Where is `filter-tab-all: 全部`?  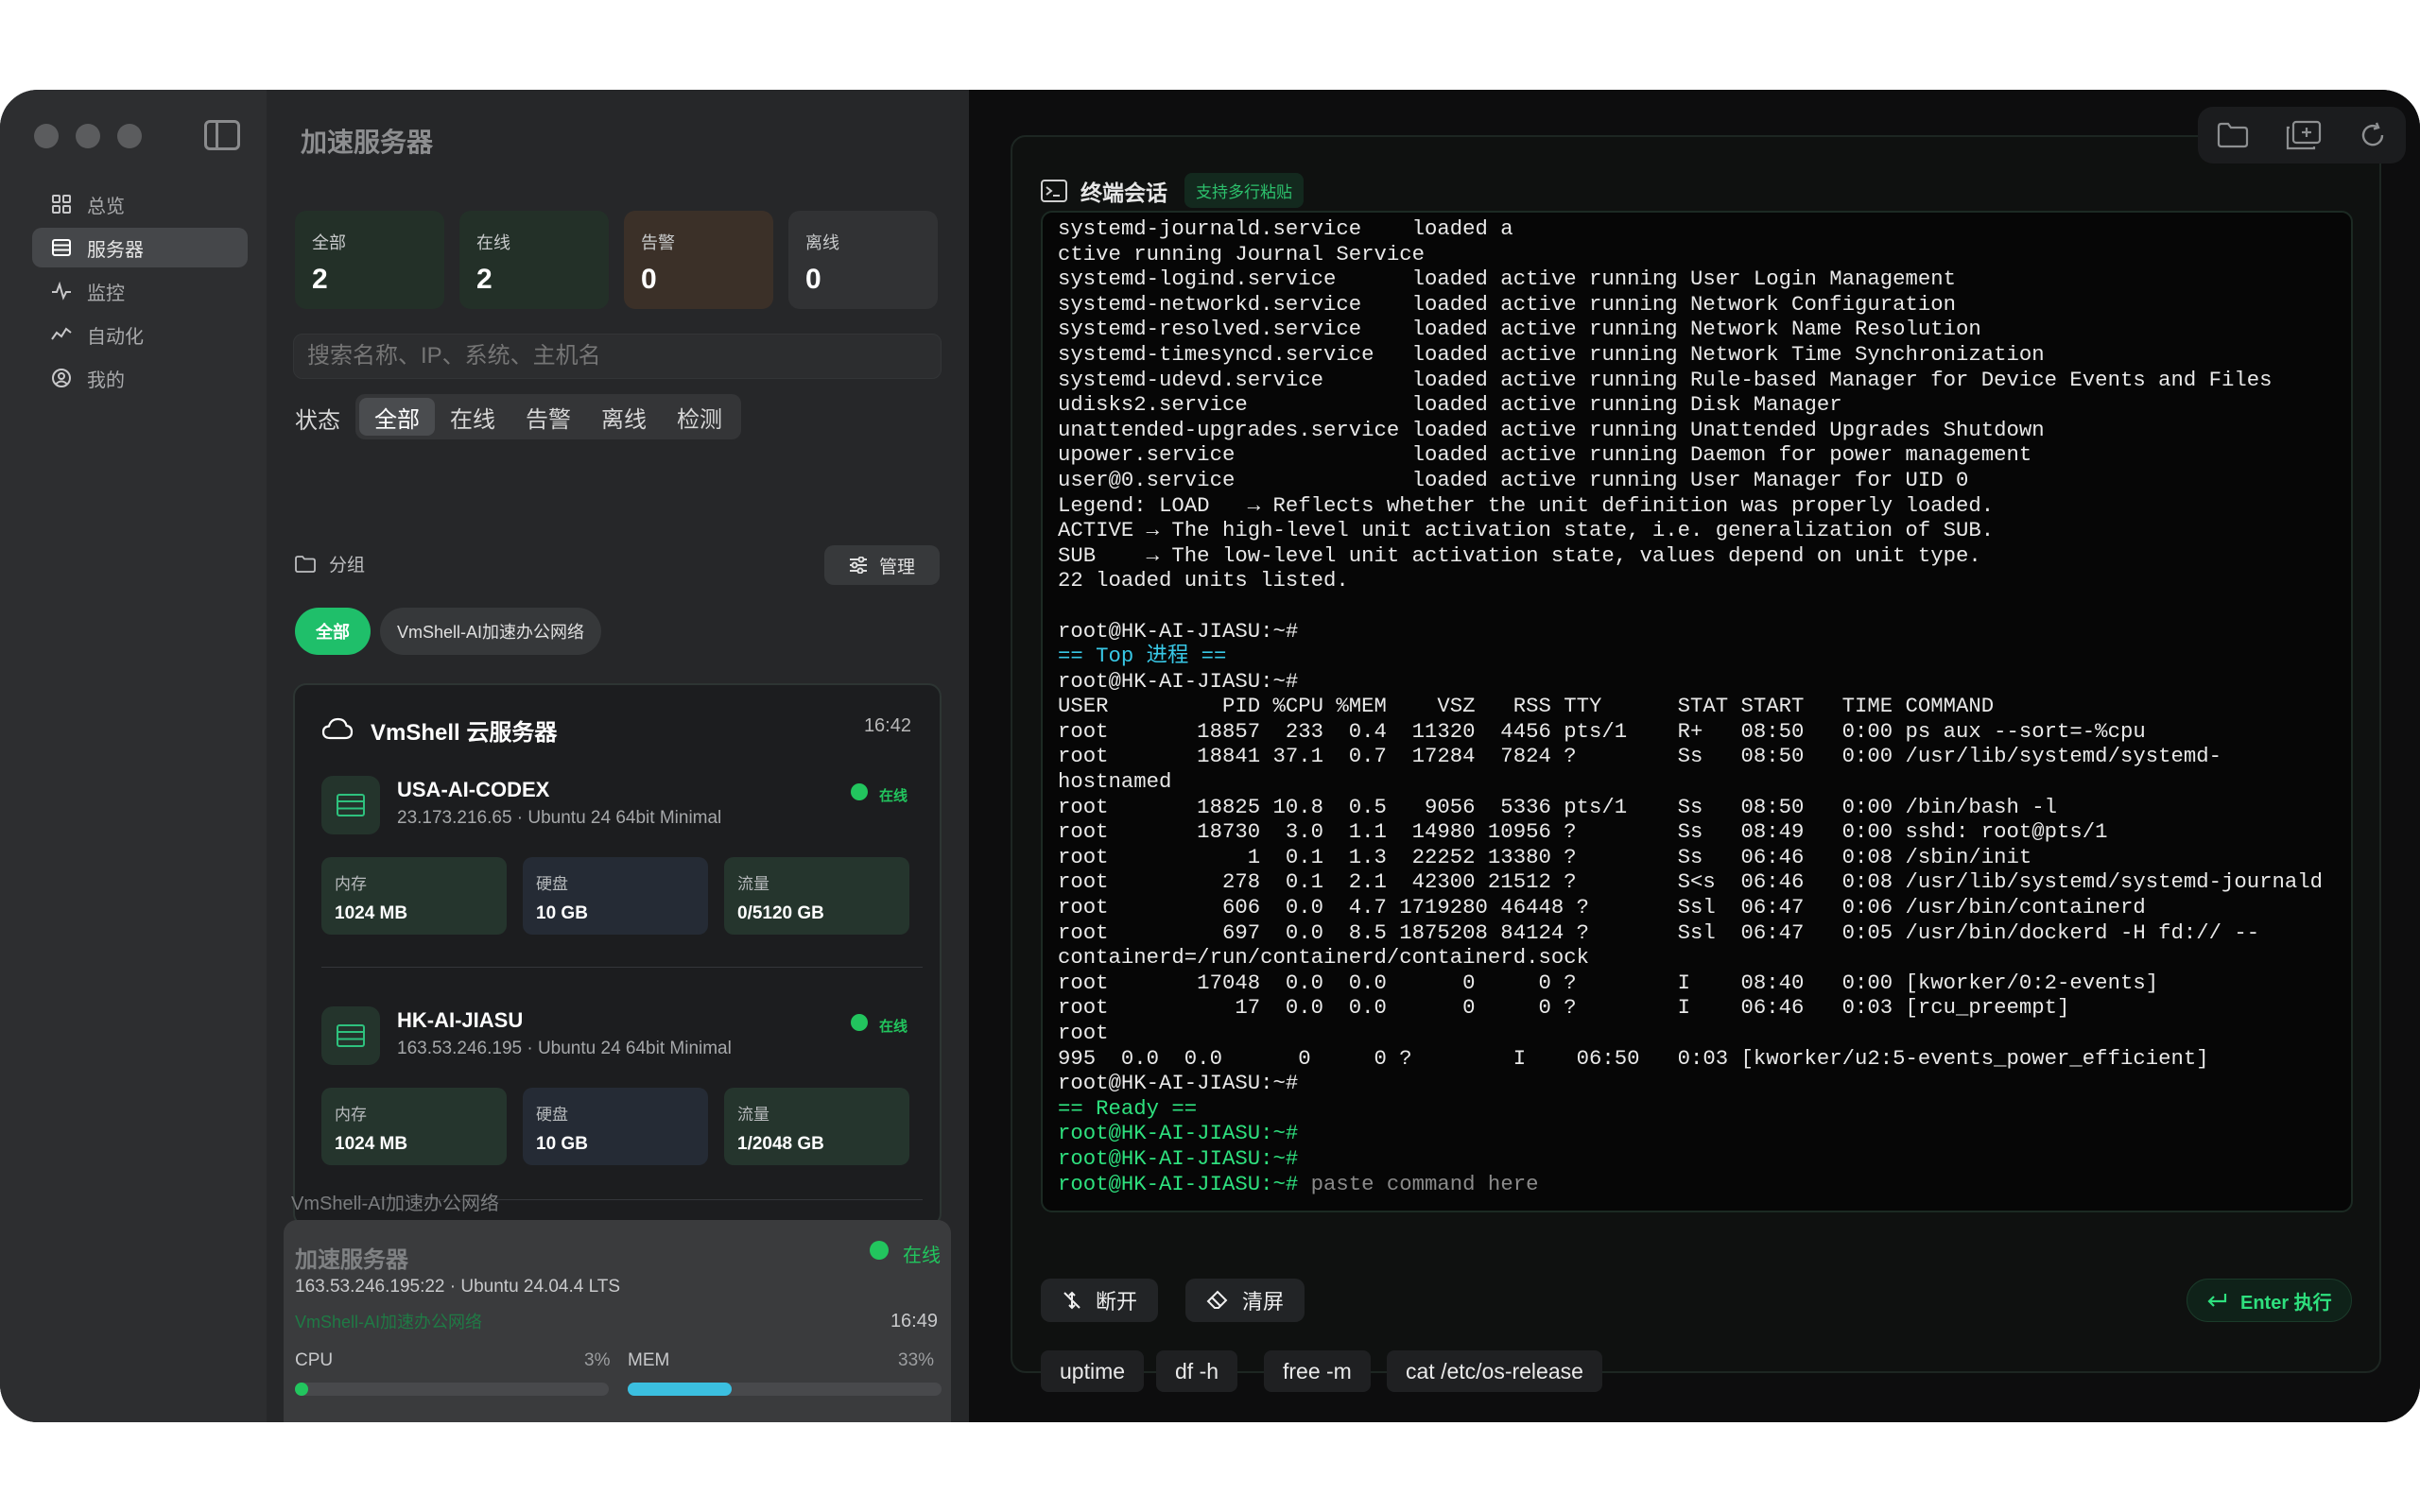 filter-tab-all: 全部 is located at coordinates (397, 417).